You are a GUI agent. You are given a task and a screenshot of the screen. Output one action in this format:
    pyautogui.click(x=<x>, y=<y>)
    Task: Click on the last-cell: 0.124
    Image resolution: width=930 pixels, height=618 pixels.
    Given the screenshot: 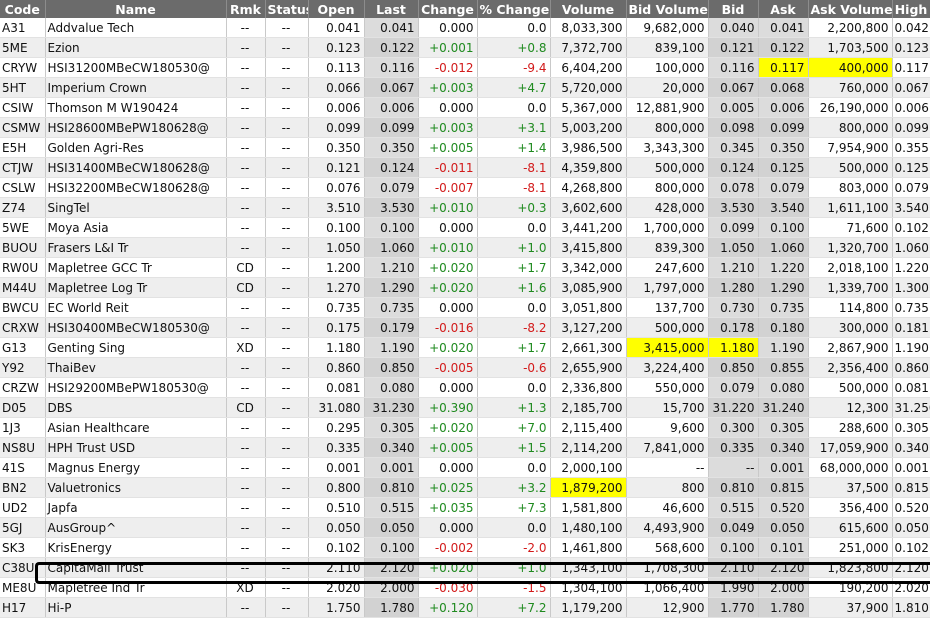 What is the action you would take?
    pyautogui.click(x=391, y=167)
    